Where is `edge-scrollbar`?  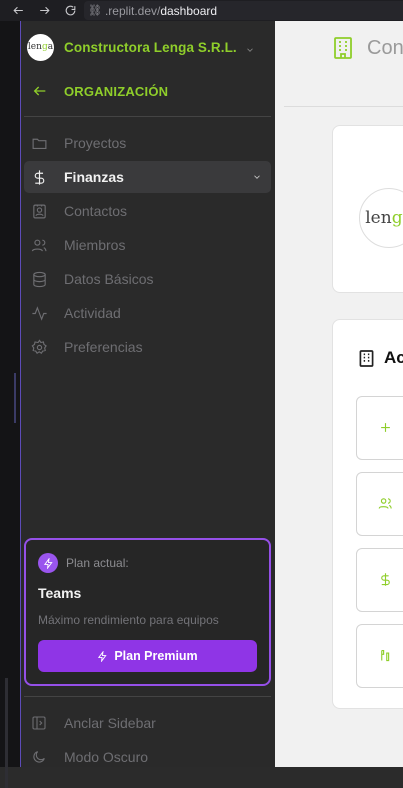 edge-scrollbar is located at coordinates (6, 733).